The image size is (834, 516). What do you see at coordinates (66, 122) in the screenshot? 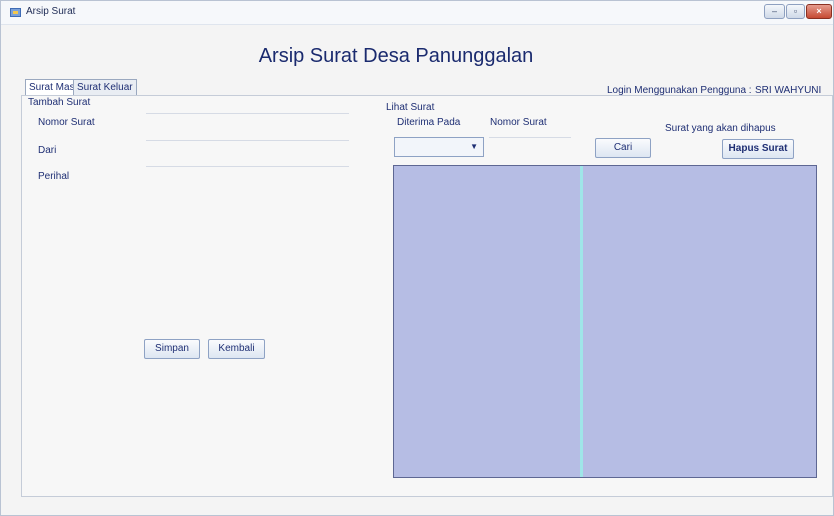
I see `nomor-surat-label: Nomor Surat` at bounding box center [66, 122].